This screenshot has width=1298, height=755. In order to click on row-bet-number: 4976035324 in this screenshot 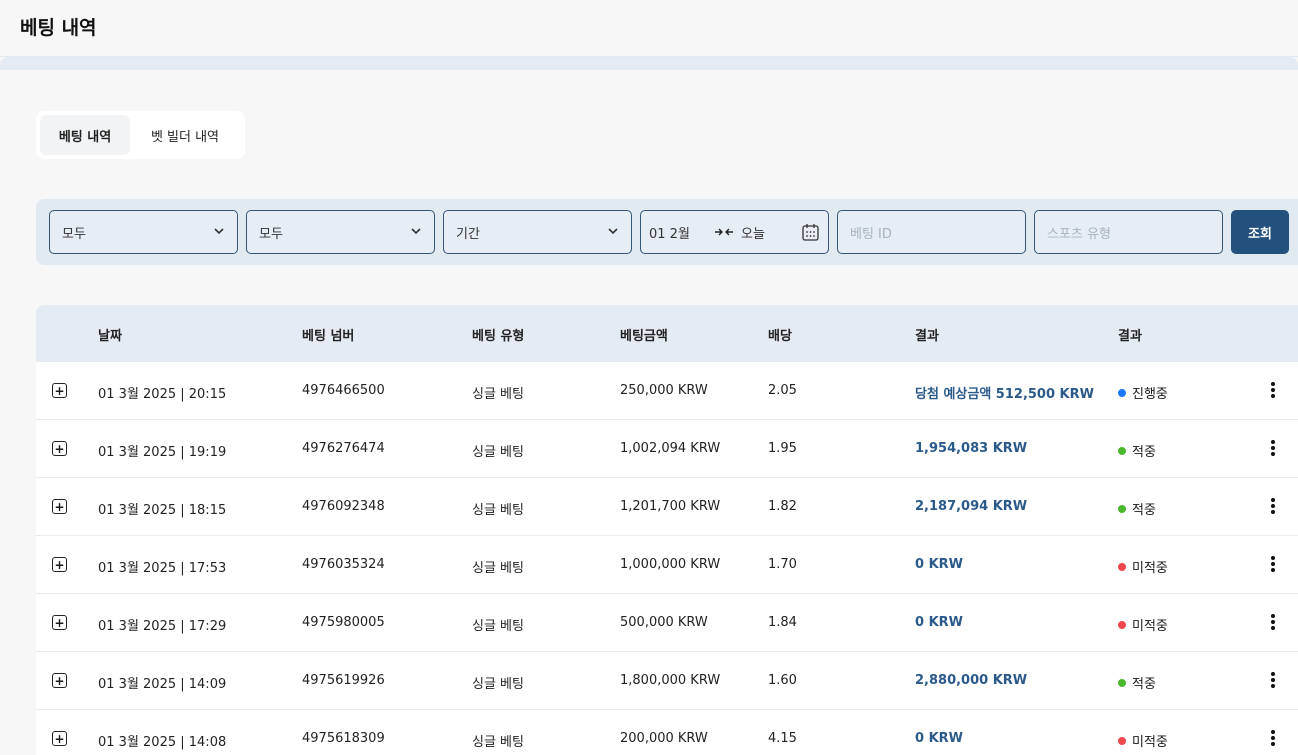, I will do `click(343, 564)`.